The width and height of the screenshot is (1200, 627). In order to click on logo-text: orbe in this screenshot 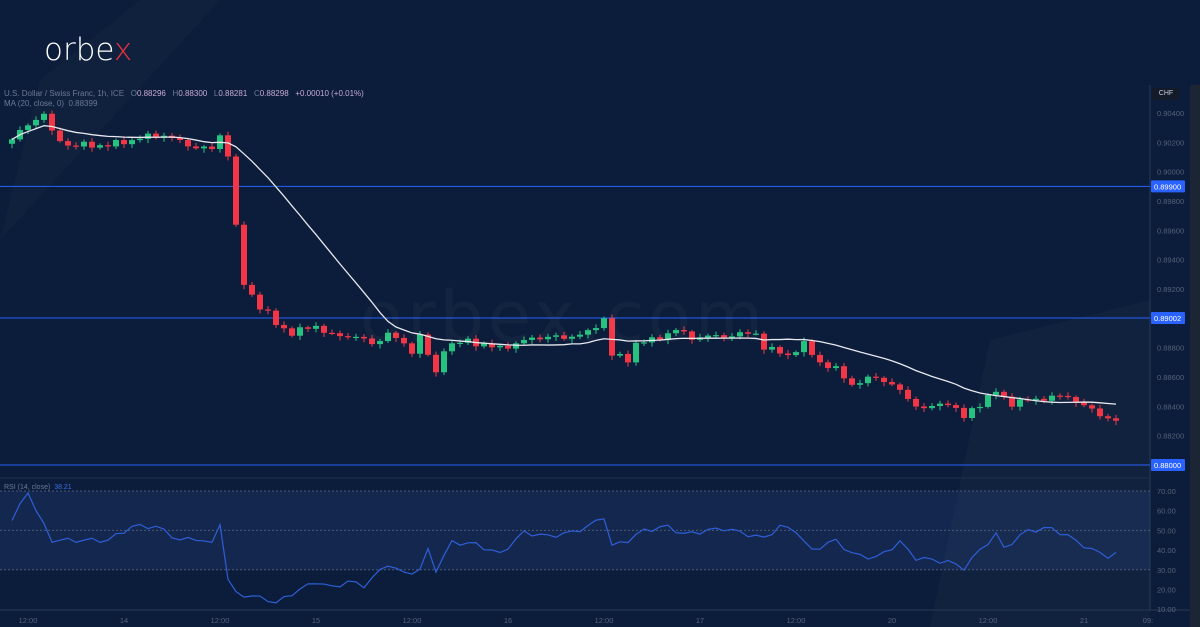, I will do `click(79, 50)`.